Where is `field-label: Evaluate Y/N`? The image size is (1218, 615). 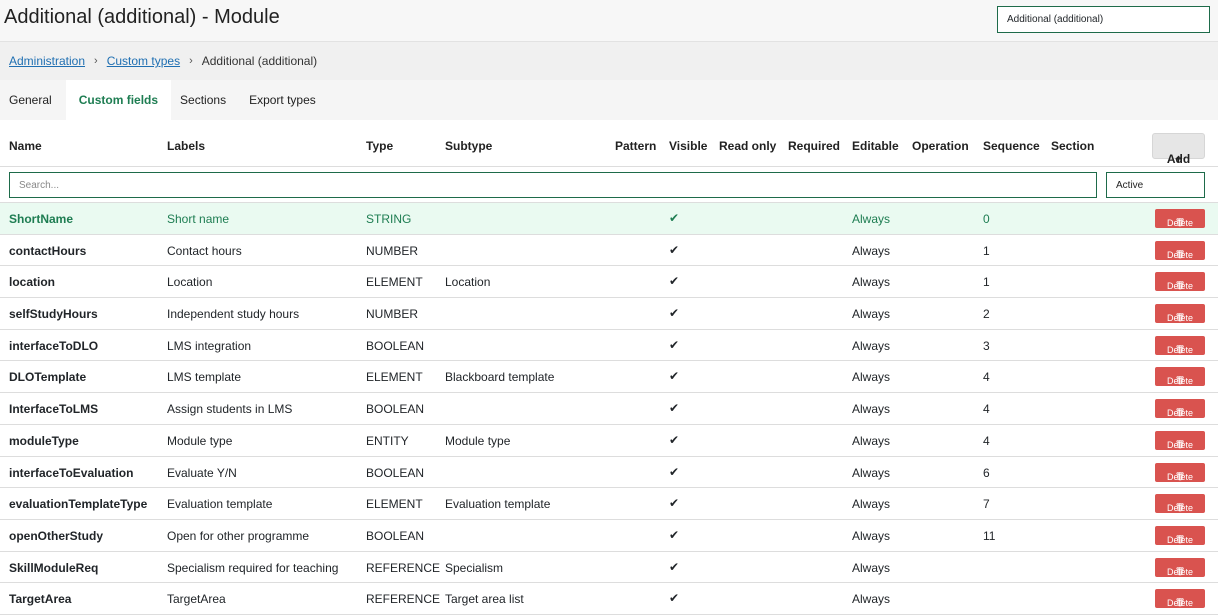 field-label: Evaluate Y/N is located at coordinates (202, 472).